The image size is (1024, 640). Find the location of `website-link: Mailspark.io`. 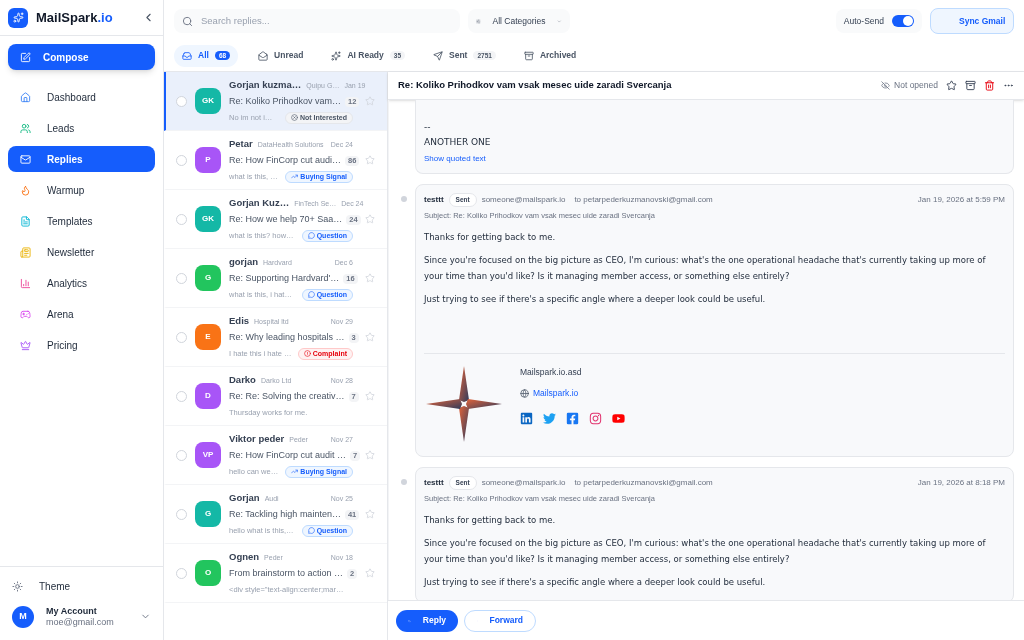

website-link: Mailspark.io is located at coordinates (556, 393).